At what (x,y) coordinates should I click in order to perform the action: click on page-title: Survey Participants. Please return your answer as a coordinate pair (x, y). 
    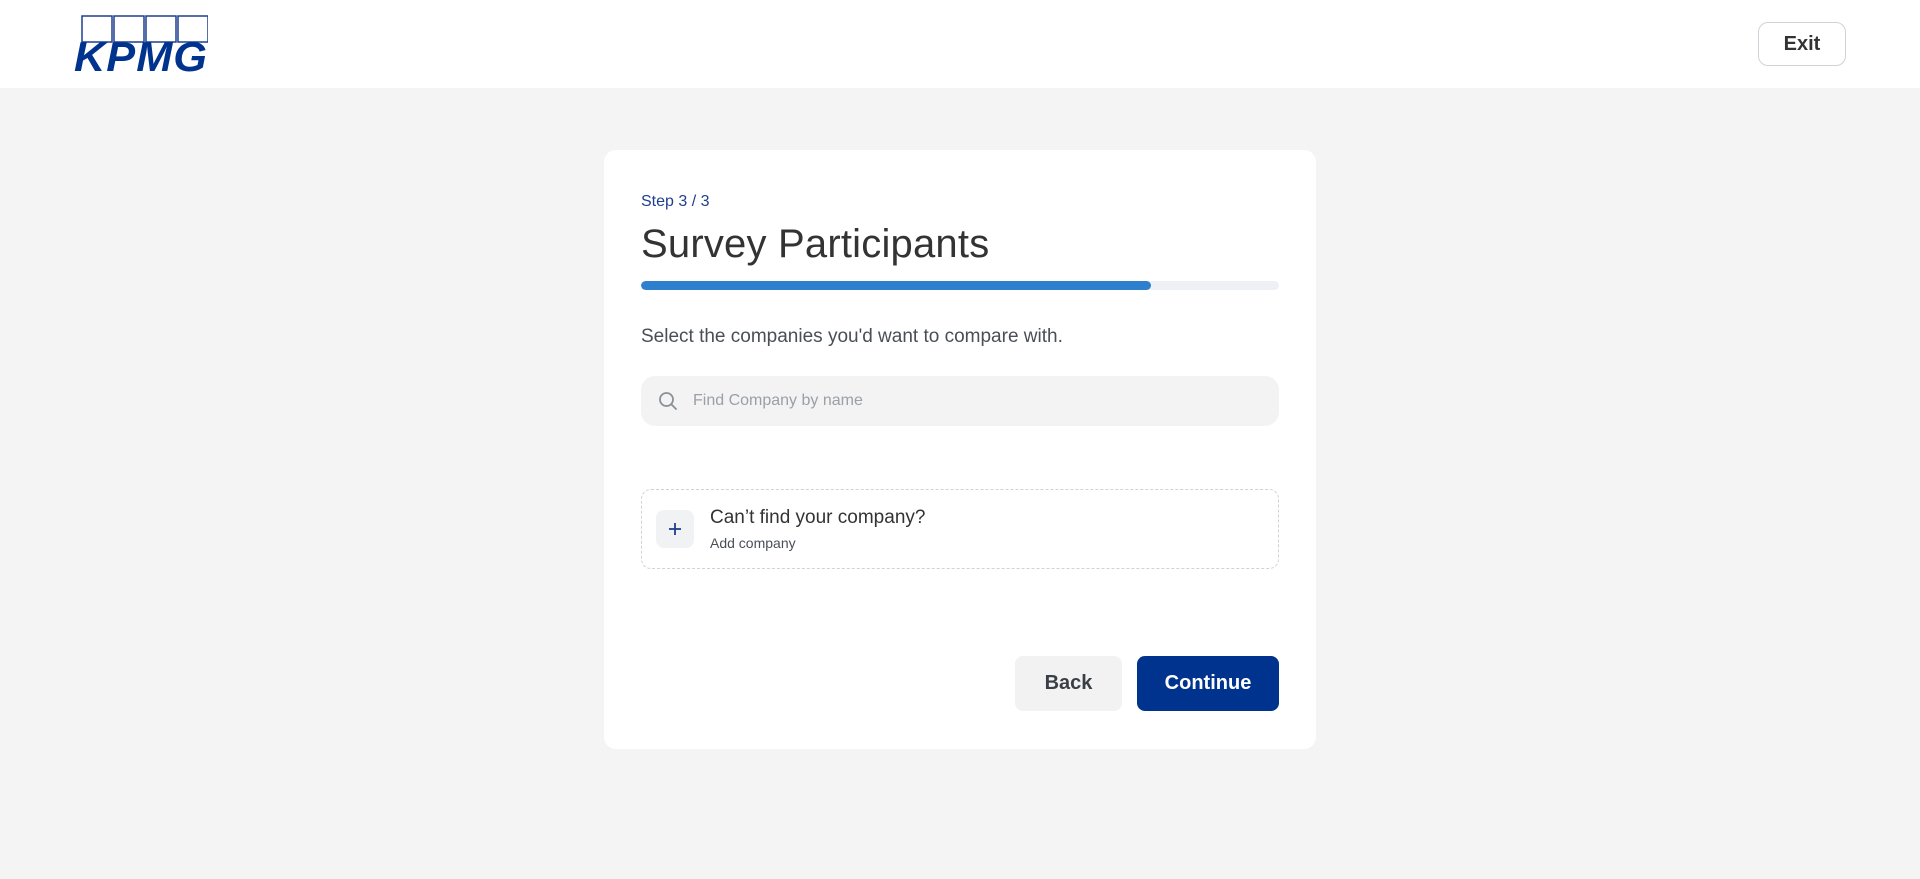
    Looking at the image, I should click on (815, 244).